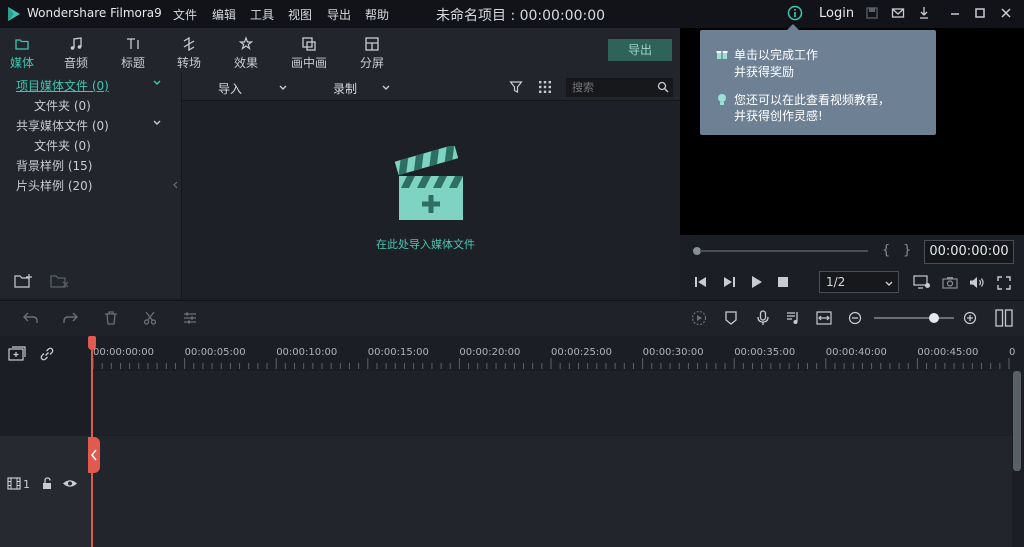 The image size is (1024, 547). What do you see at coordinates (855, 318) in the screenshot?
I see `zoom-out-icon` at bounding box center [855, 318].